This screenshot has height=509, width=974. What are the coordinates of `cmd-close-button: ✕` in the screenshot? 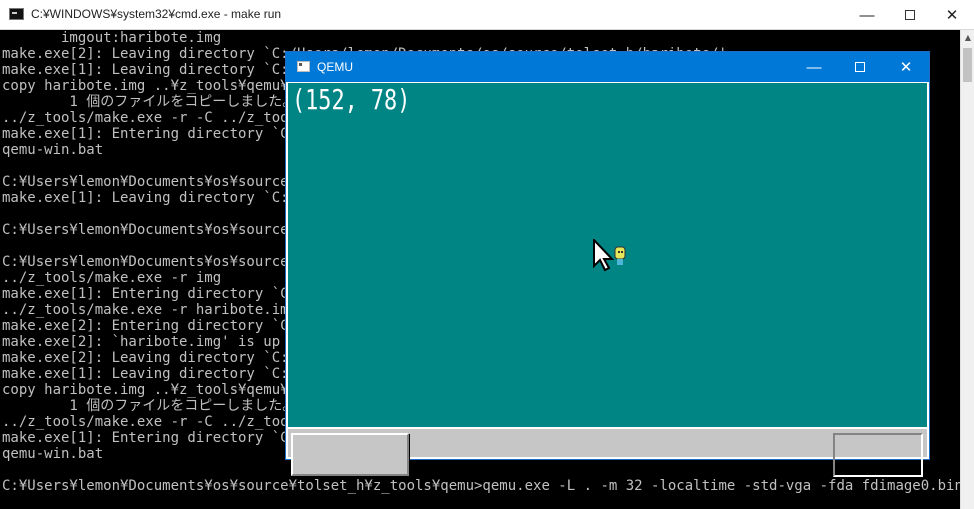 It's located at (951, 15).